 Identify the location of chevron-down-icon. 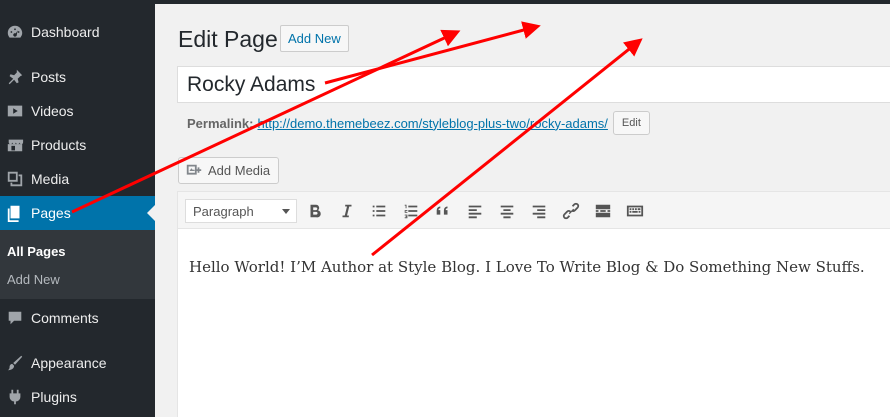
(286, 211).